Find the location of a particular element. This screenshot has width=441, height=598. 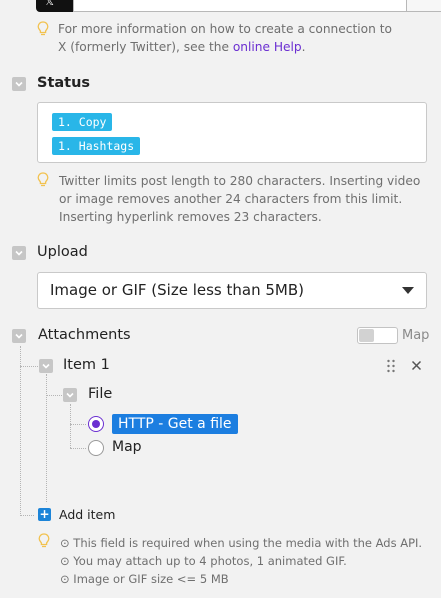

map-toggle-label: Map is located at coordinates (416, 335).